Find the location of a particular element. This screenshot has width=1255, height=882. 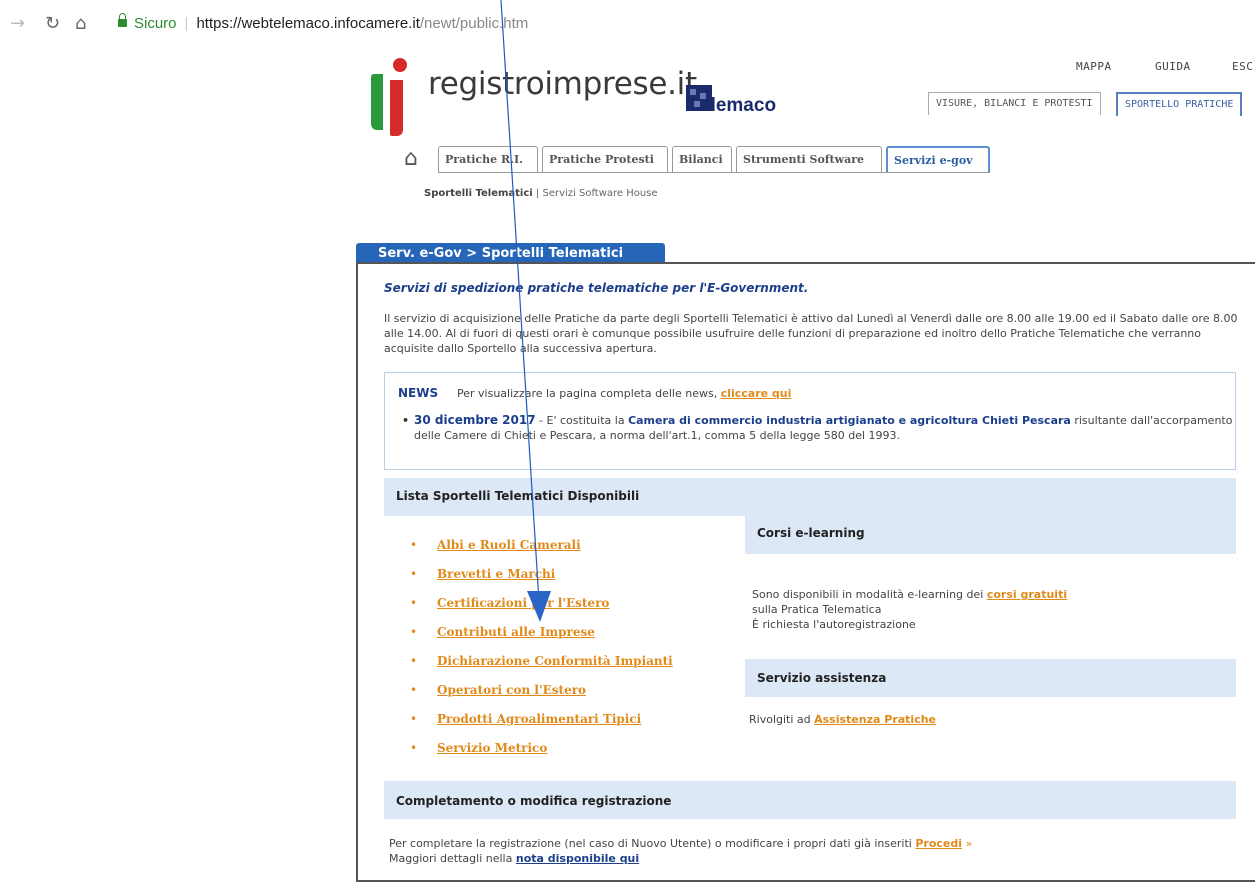

link-contributi-imprese: Contributi alle Imprese is located at coordinates (516, 632).